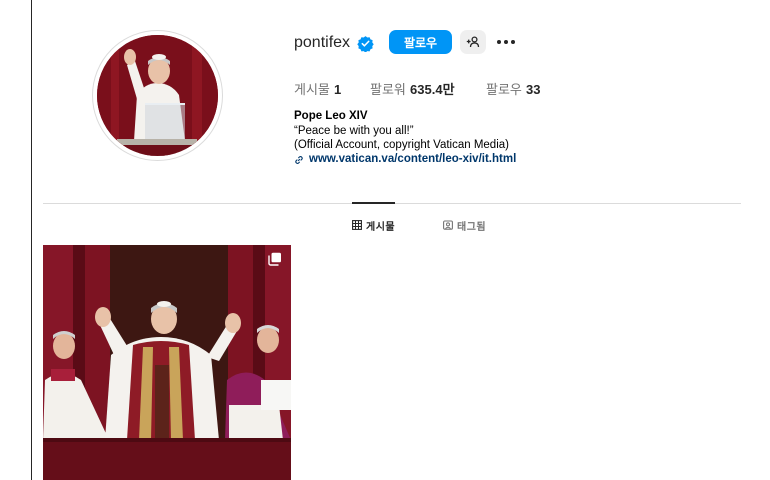 The image size is (770, 480). I want to click on tagged-icon, so click(448, 225).